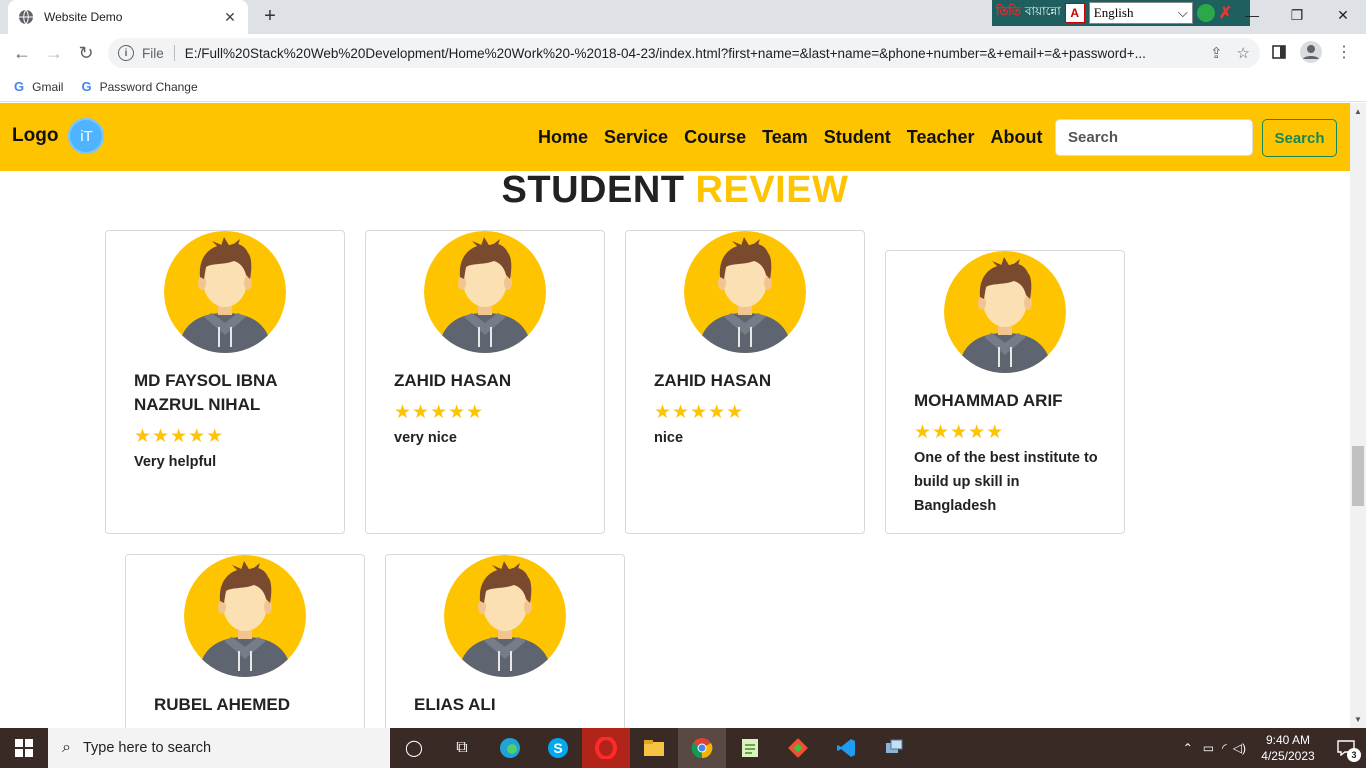 The height and width of the screenshot is (768, 1366). Describe the element at coordinates (669, 438) in the screenshot. I see `review-text: nice` at that location.